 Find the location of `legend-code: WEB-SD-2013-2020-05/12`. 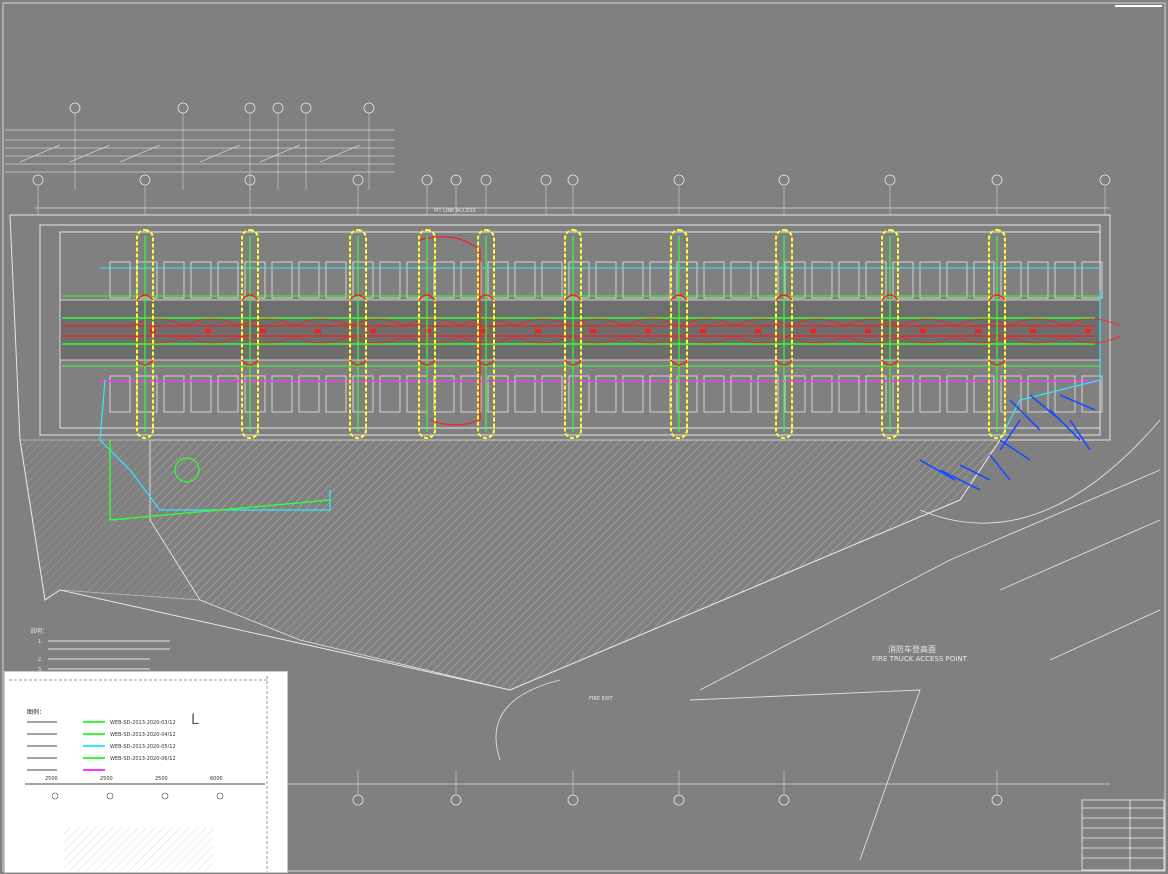

legend-code: WEB-SD-2013-2020-05/12 is located at coordinates (143, 747).